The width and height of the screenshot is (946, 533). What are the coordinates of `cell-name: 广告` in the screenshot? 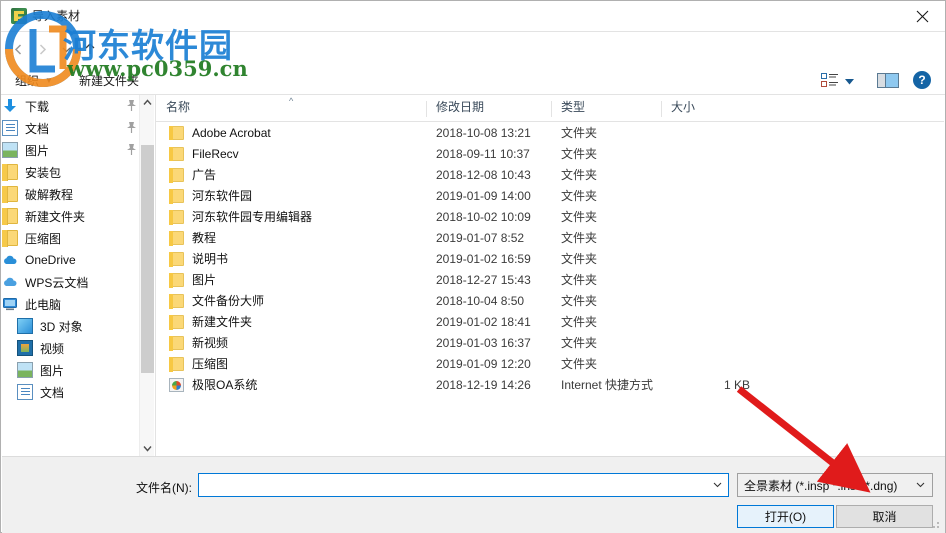 It's located at (291, 174).